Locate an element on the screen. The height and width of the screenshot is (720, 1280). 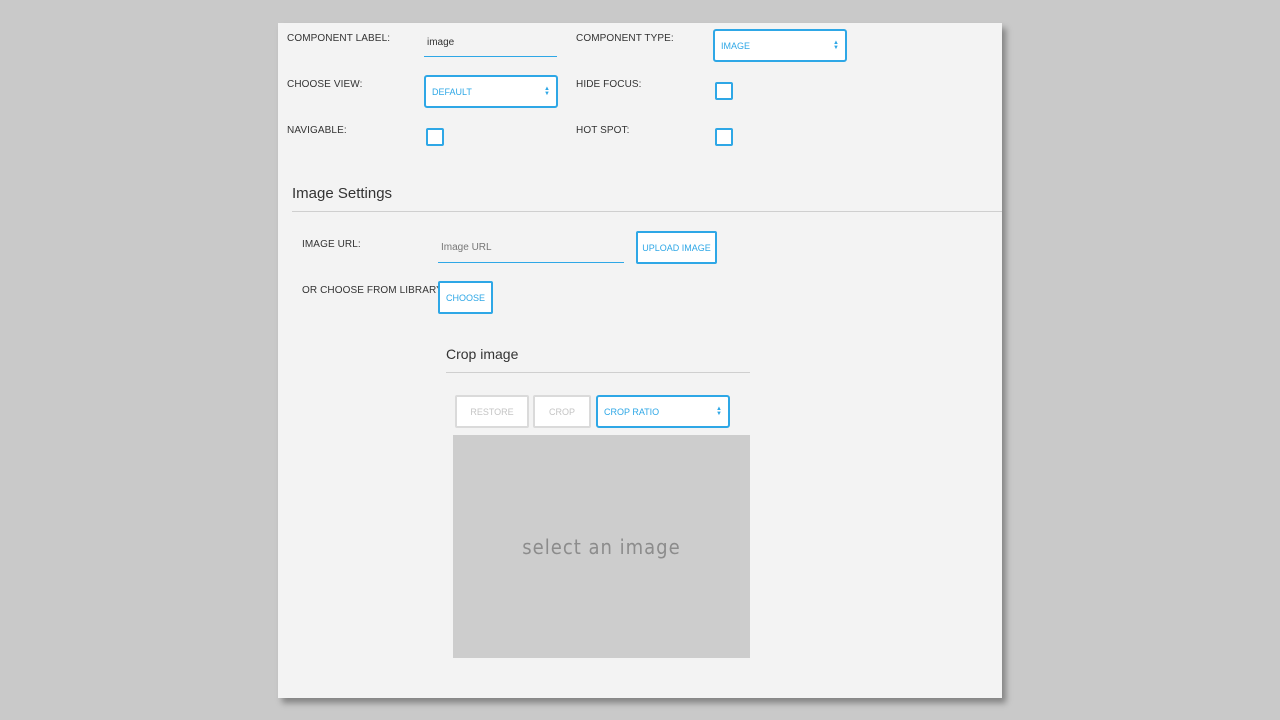
component-type-title: COMPONENT TYPE: is located at coordinates (625, 38).